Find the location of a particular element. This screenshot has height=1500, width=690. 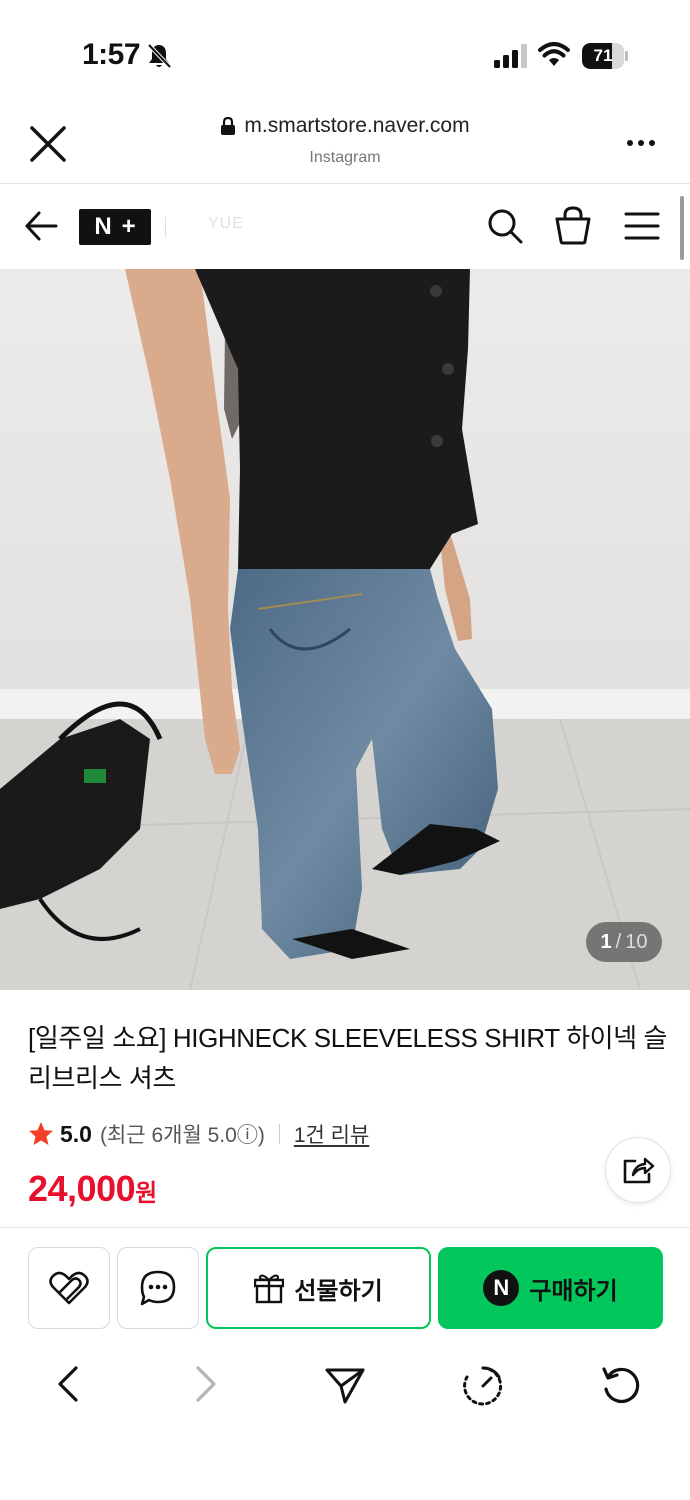

rating-row: 5.0 (최근 6개월 5.0ⓘ) 1건 리뷰 is located at coordinates (198, 1134).